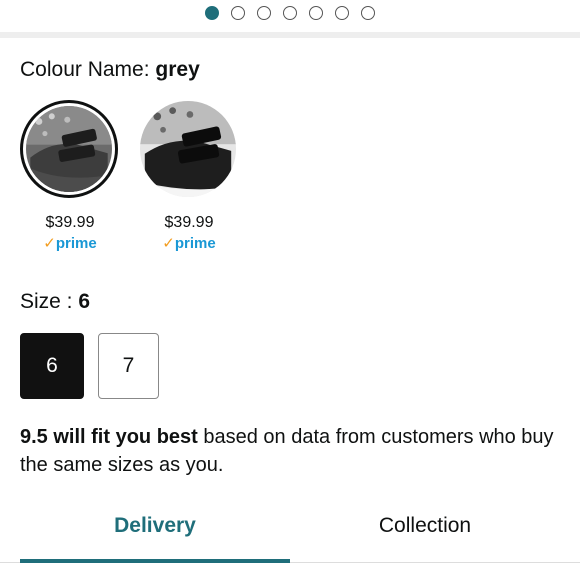 Image resolution: width=580 pixels, height=580 pixels. I want to click on size-option-7: 7, so click(128, 366).